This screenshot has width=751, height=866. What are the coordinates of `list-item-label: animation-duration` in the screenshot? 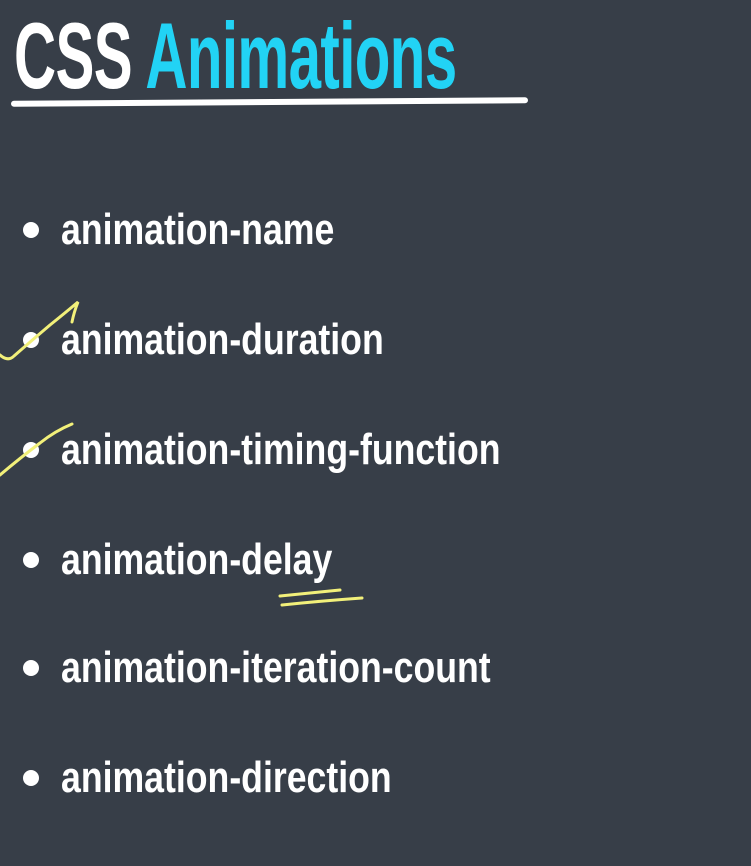 It's located at (222, 339).